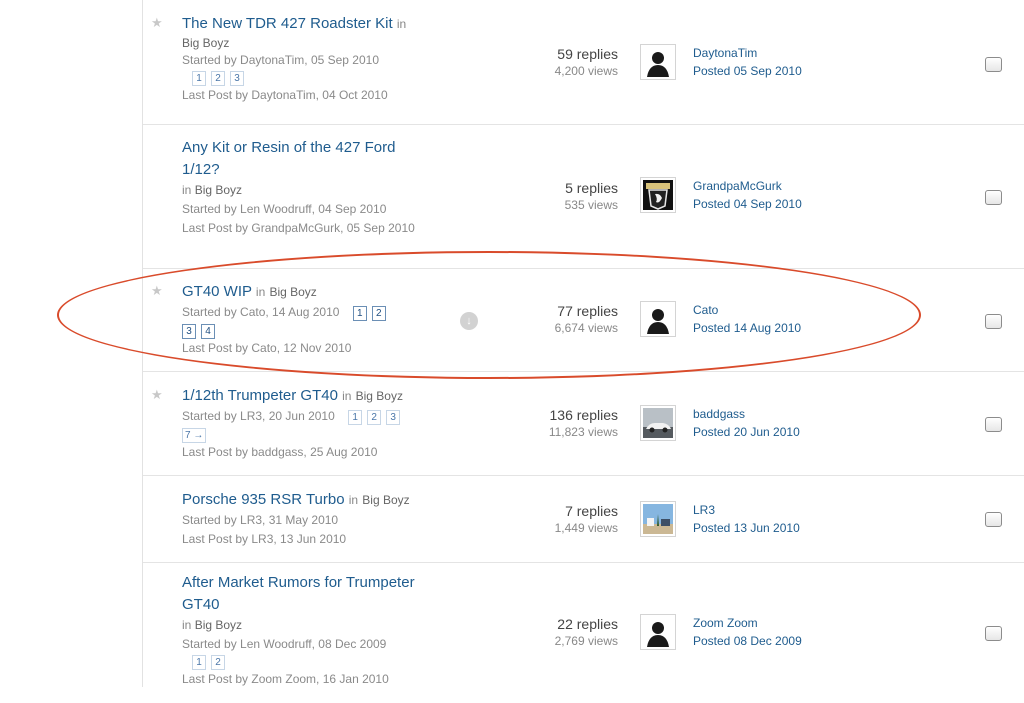 This screenshot has height=703, width=1024. I want to click on views-count: 1,449 views, so click(586, 528).